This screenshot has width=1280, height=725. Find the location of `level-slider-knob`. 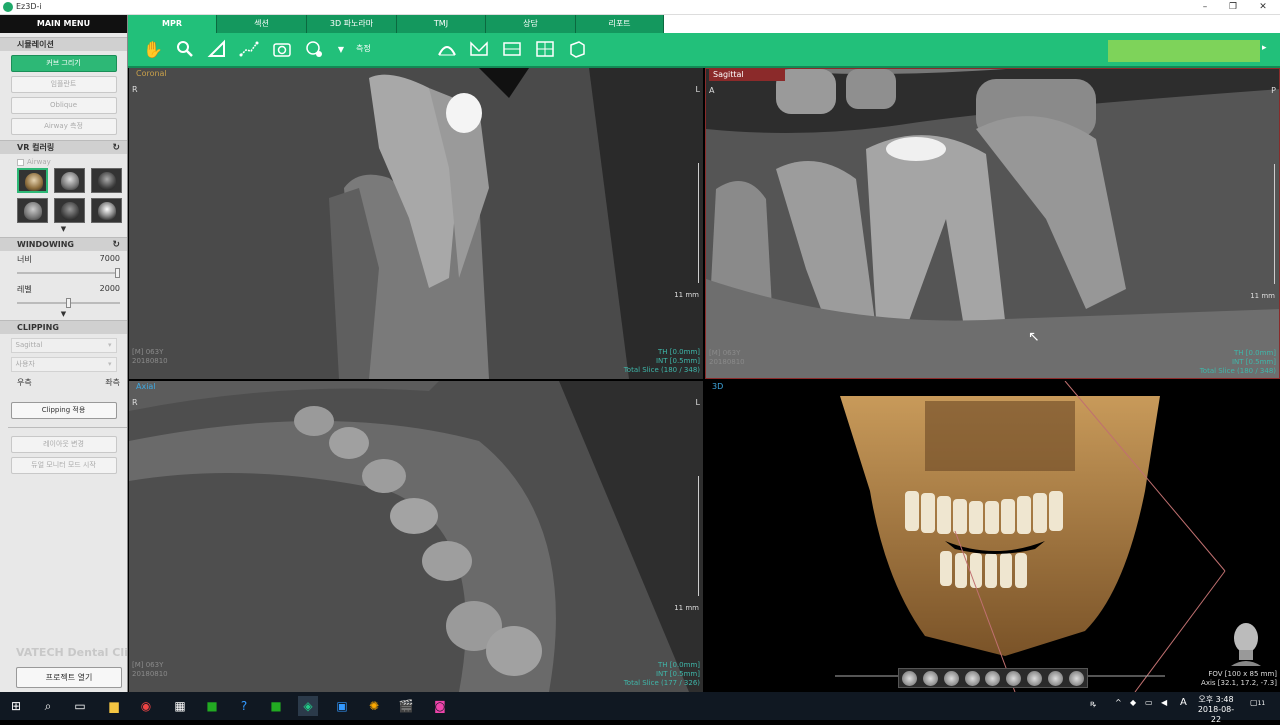

level-slider-knob is located at coordinates (68, 303).